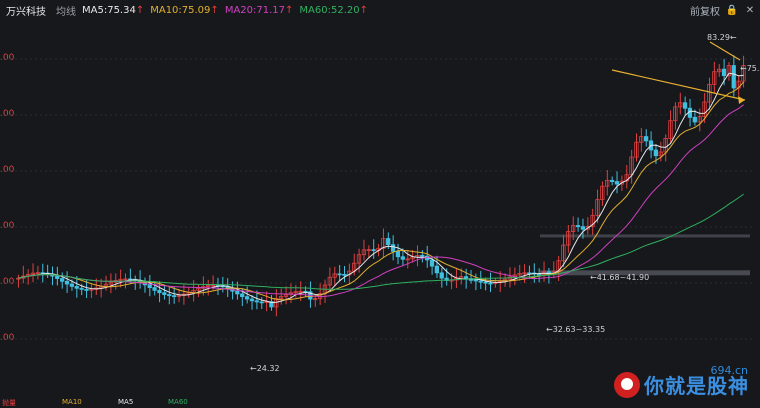  What do you see at coordinates (380, 402) in the screenshot?
I see `volume-header: 抛量 MA10 MA5 MA60` at bounding box center [380, 402].